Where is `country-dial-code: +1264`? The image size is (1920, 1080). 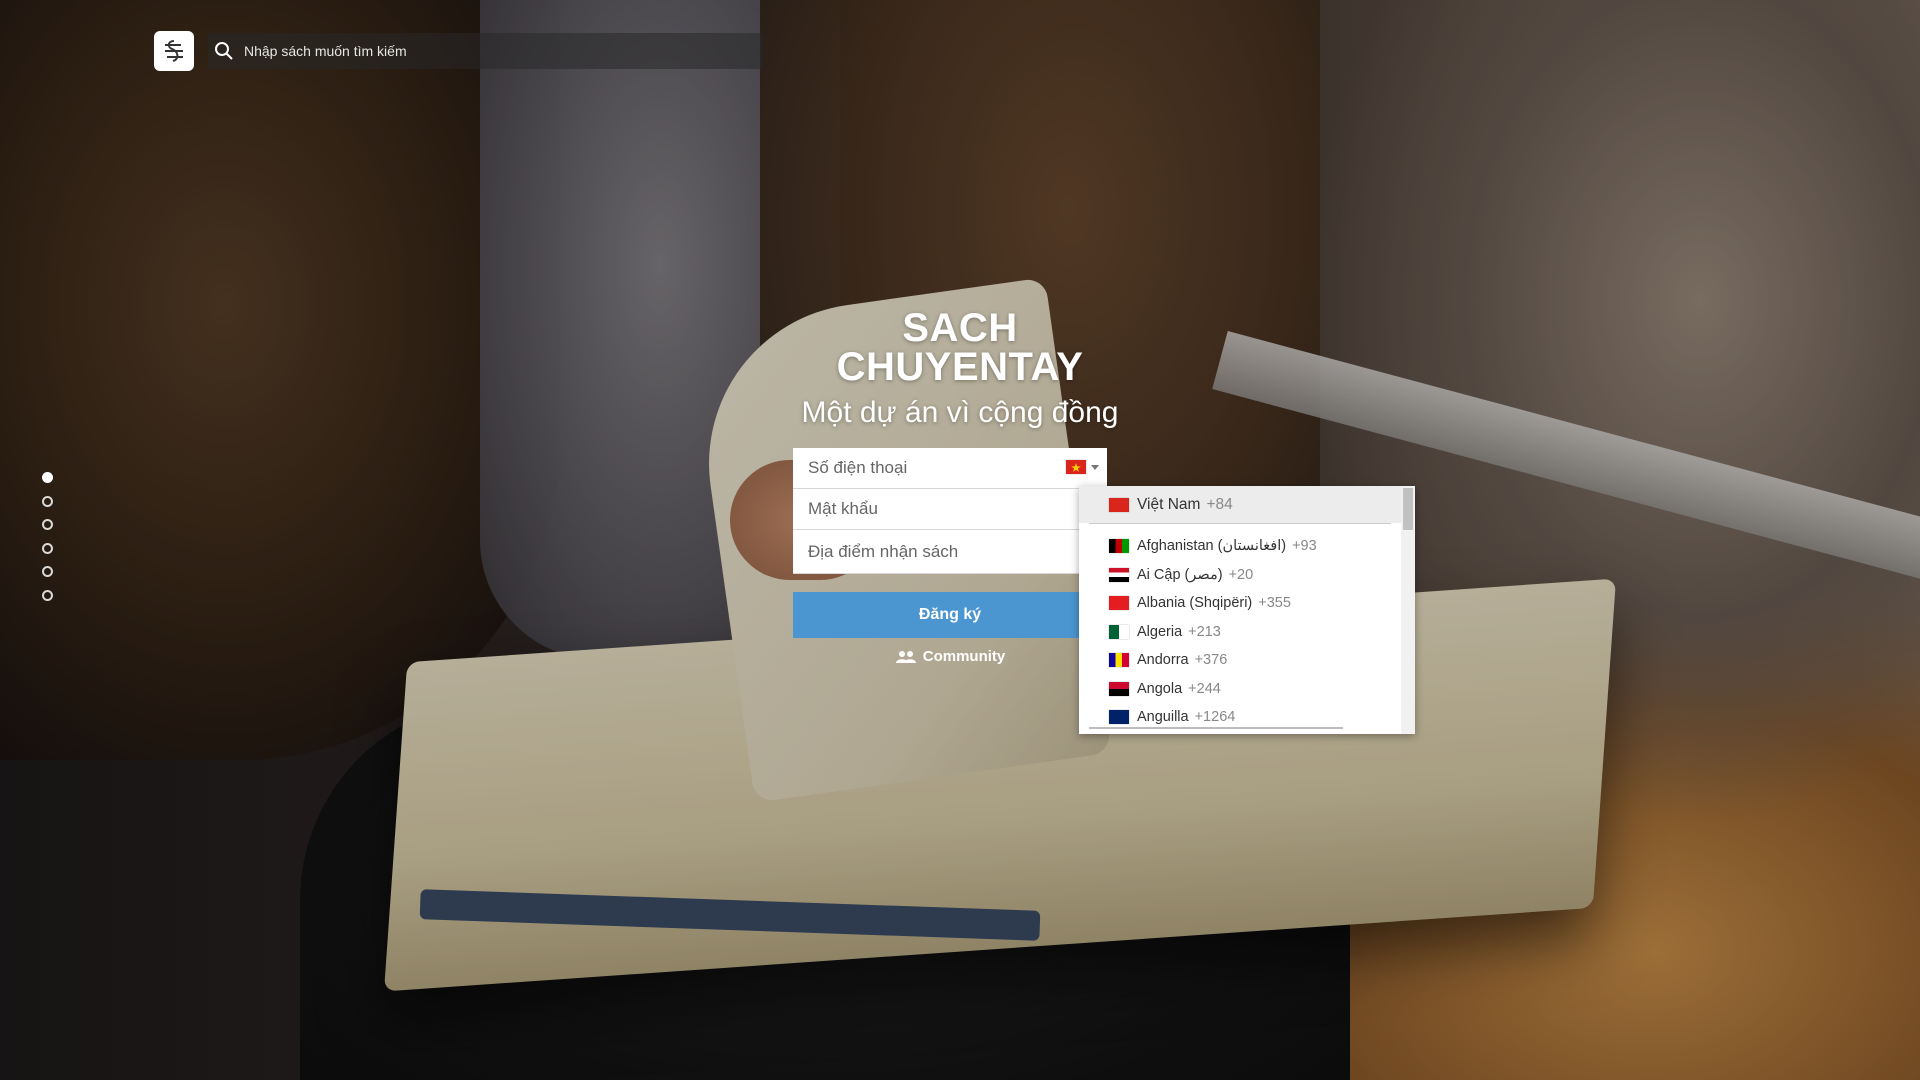
country-dial-code: +1264 is located at coordinates (1215, 717).